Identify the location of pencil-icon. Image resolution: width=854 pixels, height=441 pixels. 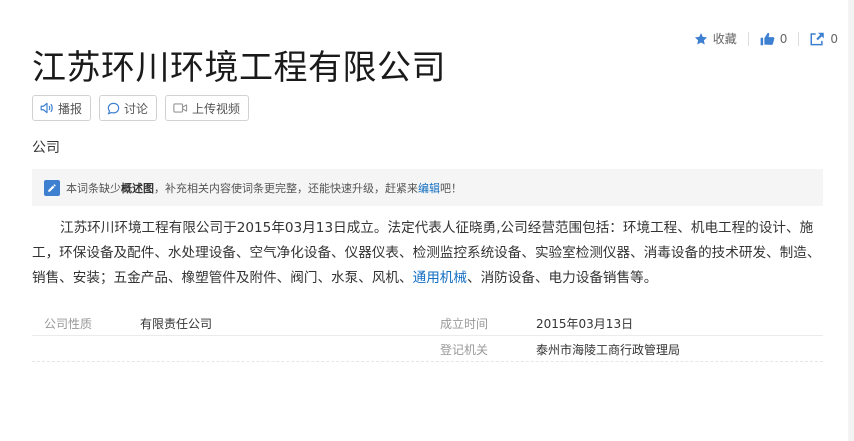
(52, 187).